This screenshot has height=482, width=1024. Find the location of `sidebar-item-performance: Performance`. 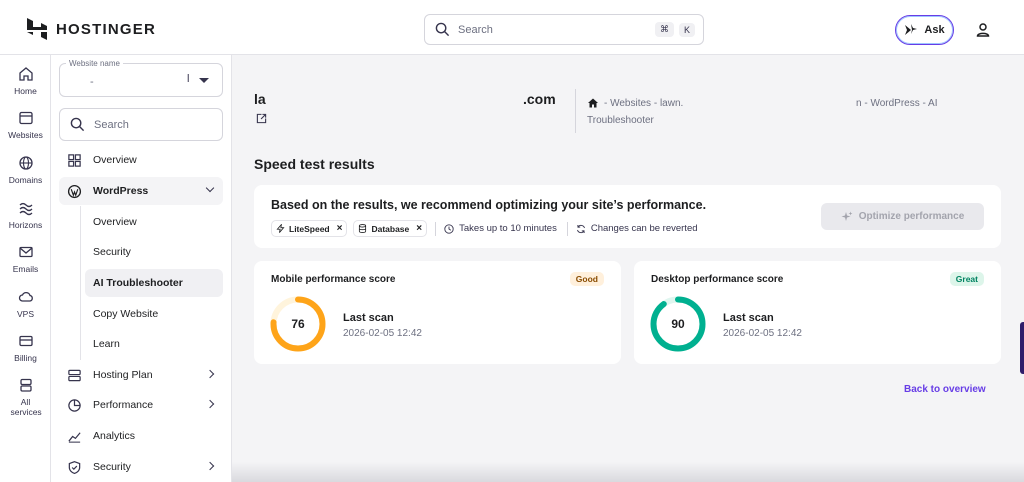

sidebar-item-performance: Performance is located at coordinates (141, 405).